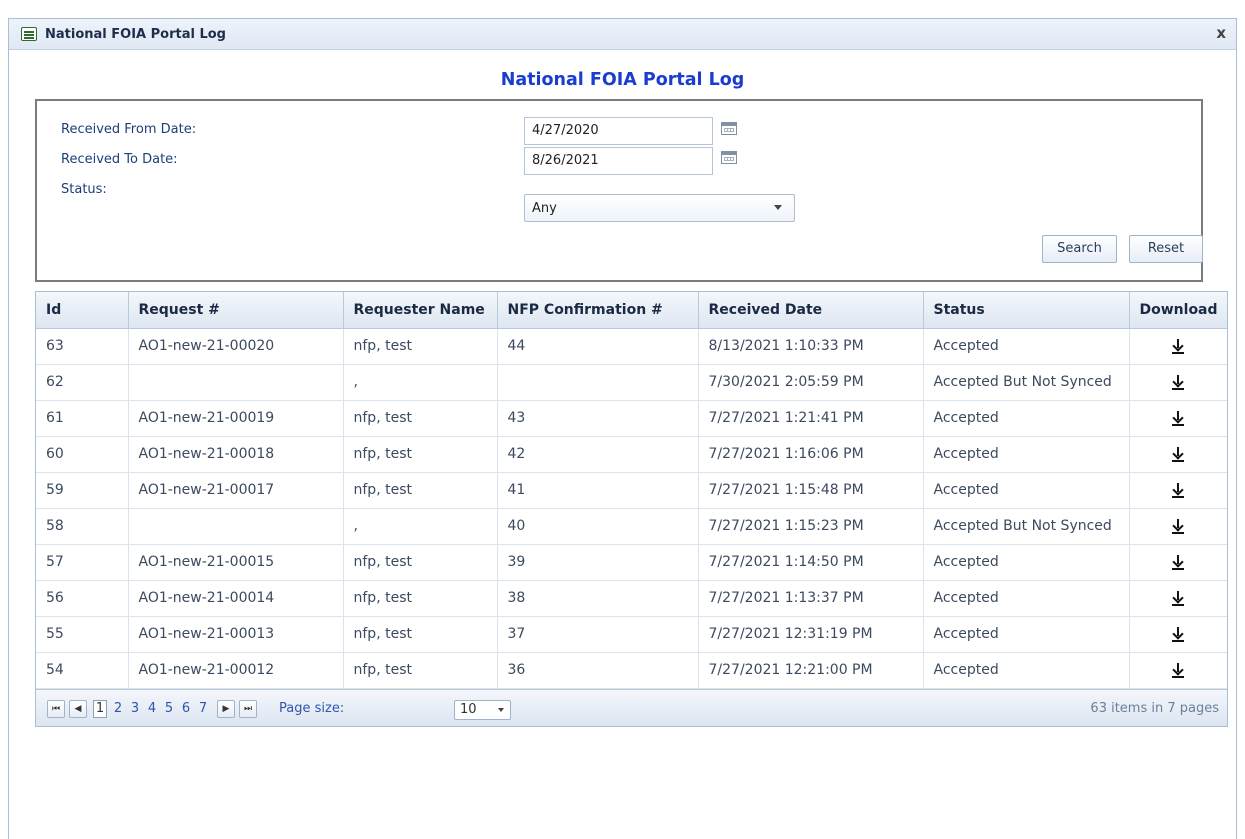  I want to click on window-title: National FOIA Portal Log, so click(135, 34).